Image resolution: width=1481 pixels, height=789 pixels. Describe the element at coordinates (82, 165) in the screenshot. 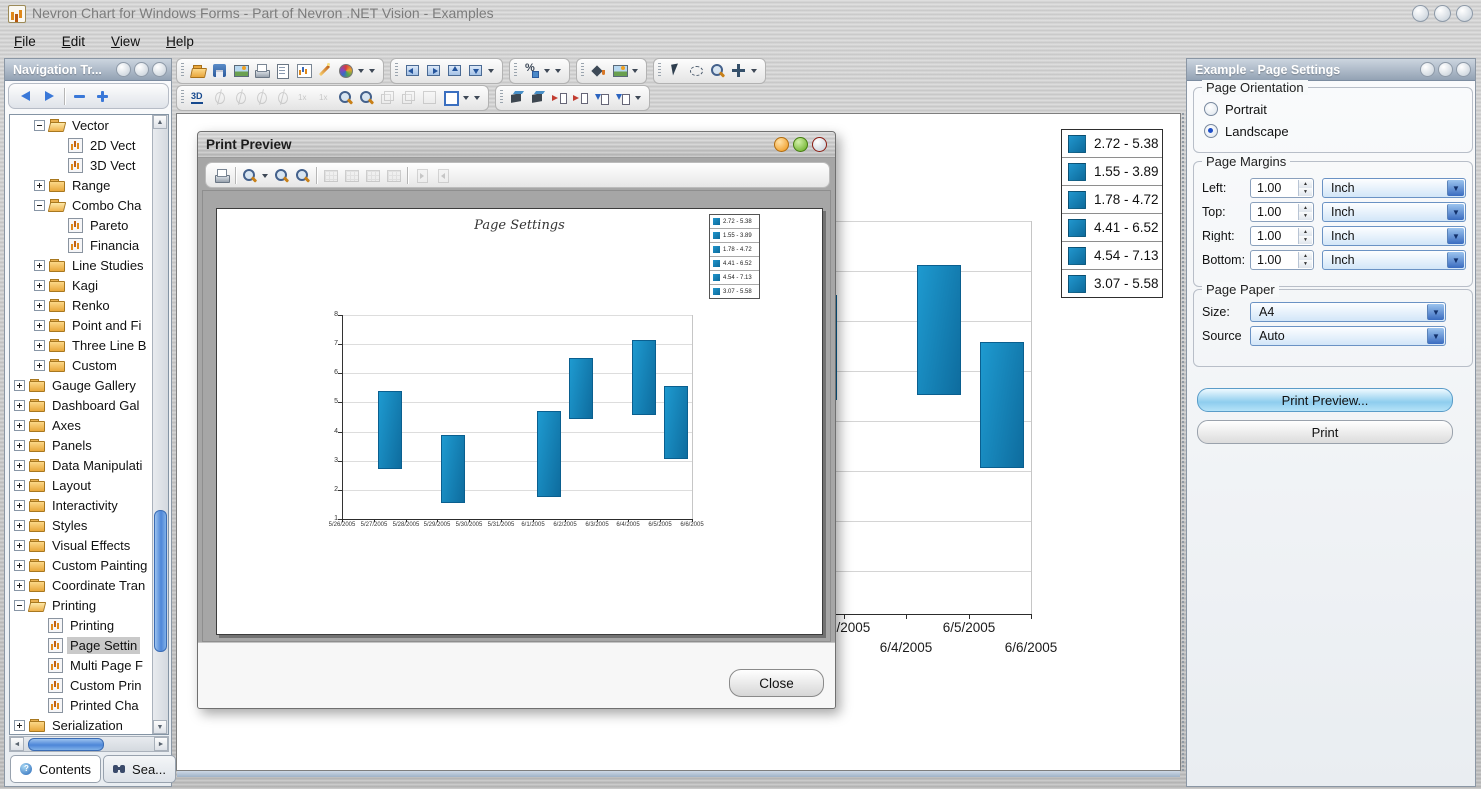

I see `tree-item: 3D Vect` at that location.